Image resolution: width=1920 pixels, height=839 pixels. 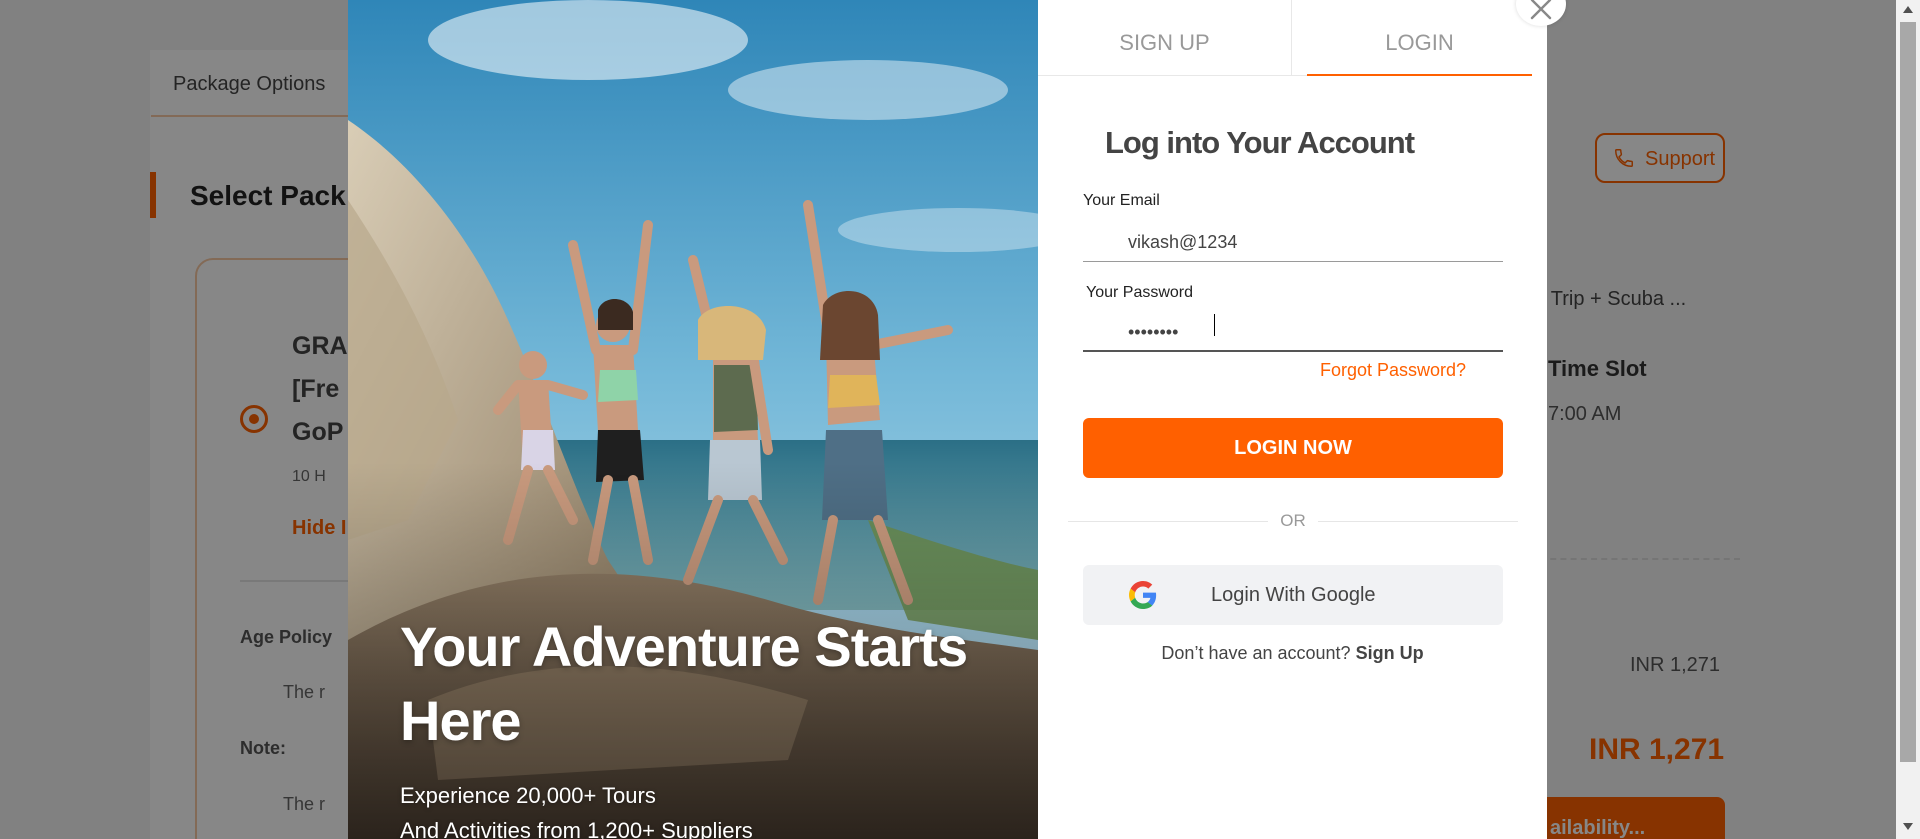 I want to click on google-button-label: Login With Google, so click(x=1293, y=595).